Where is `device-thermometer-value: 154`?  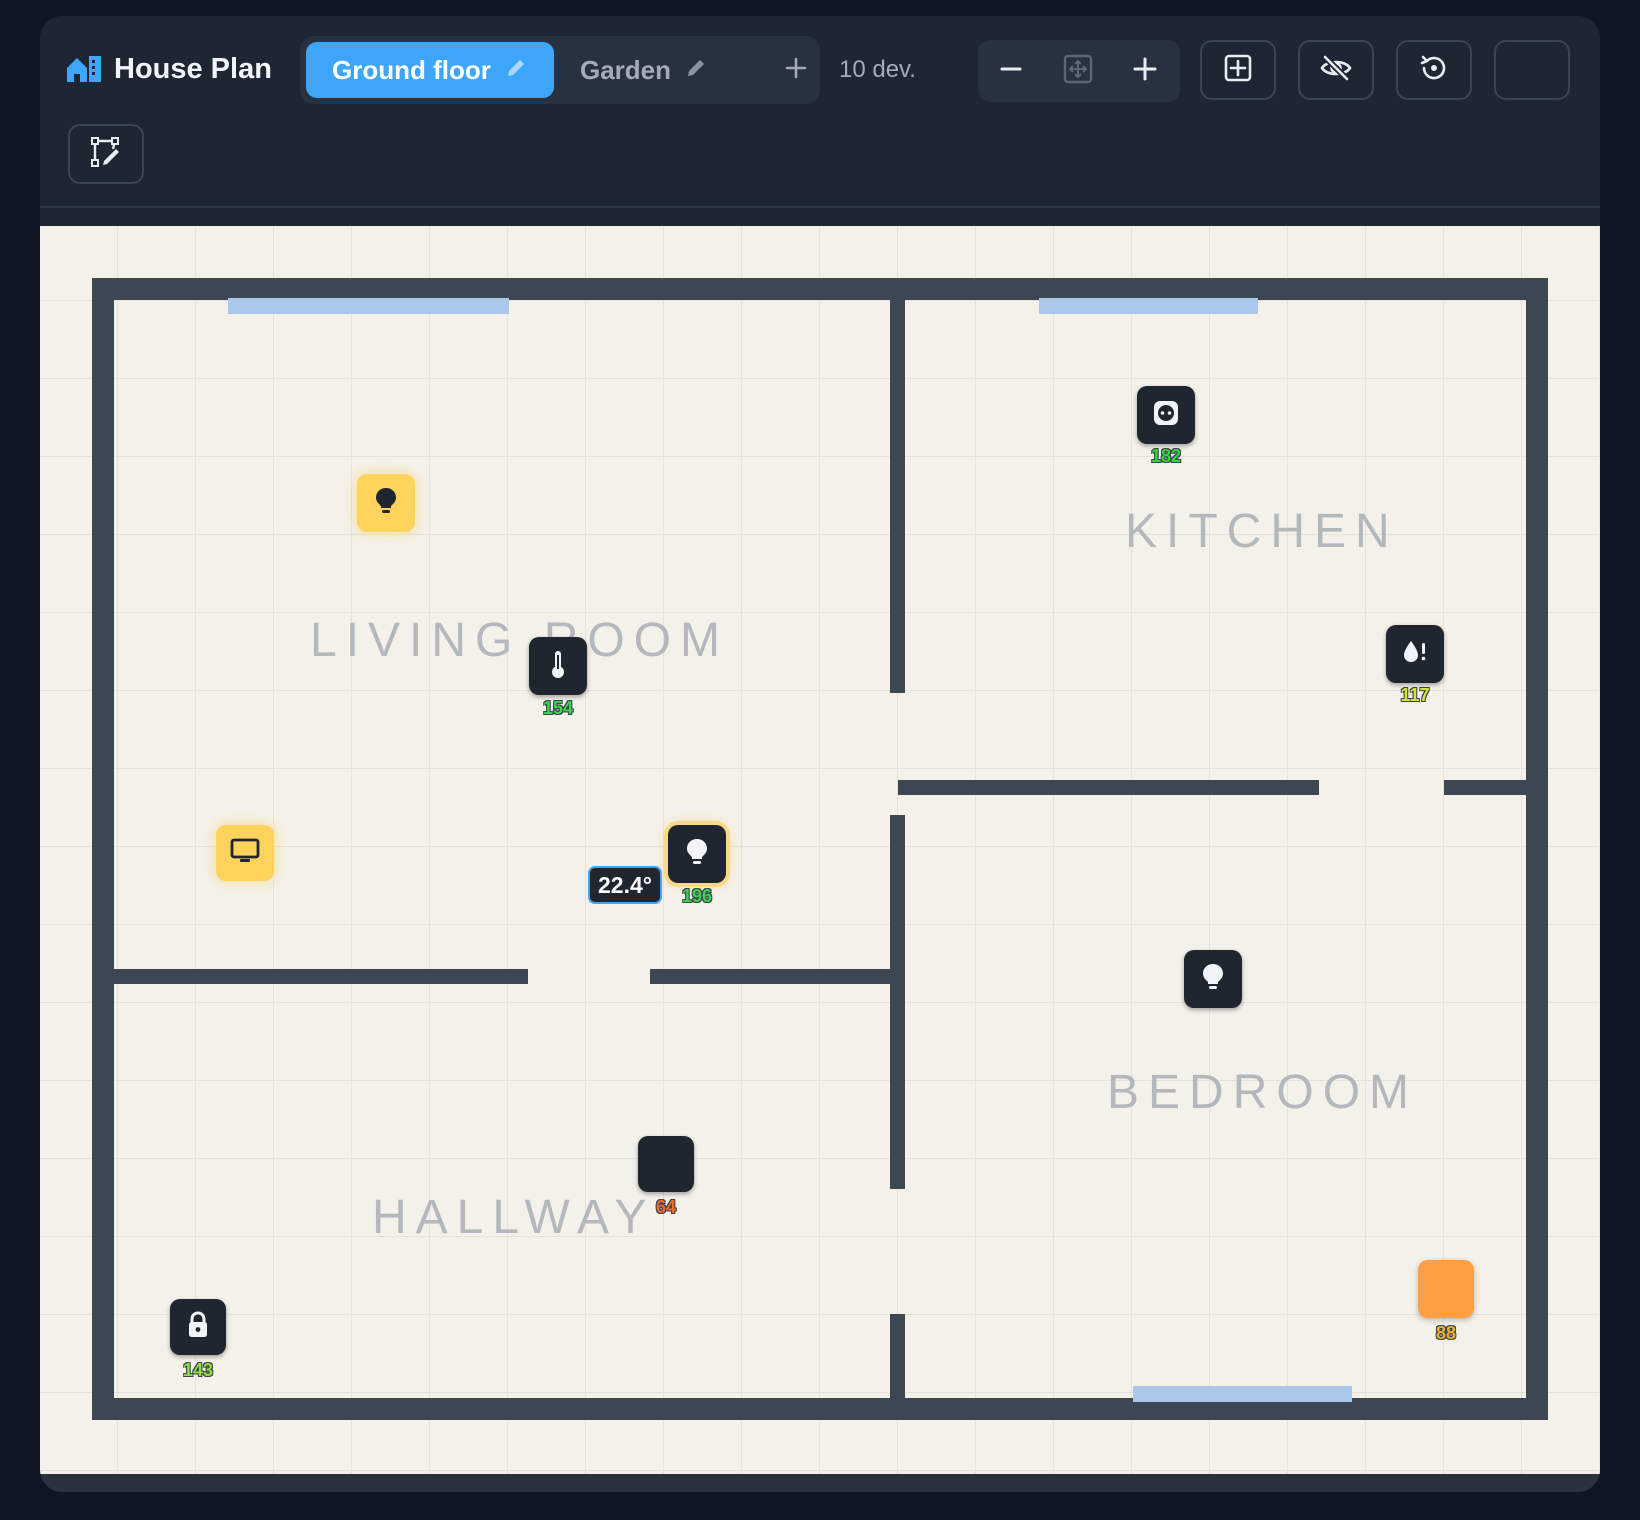 device-thermometer-value: 154 is located at coordinates (558, 708).